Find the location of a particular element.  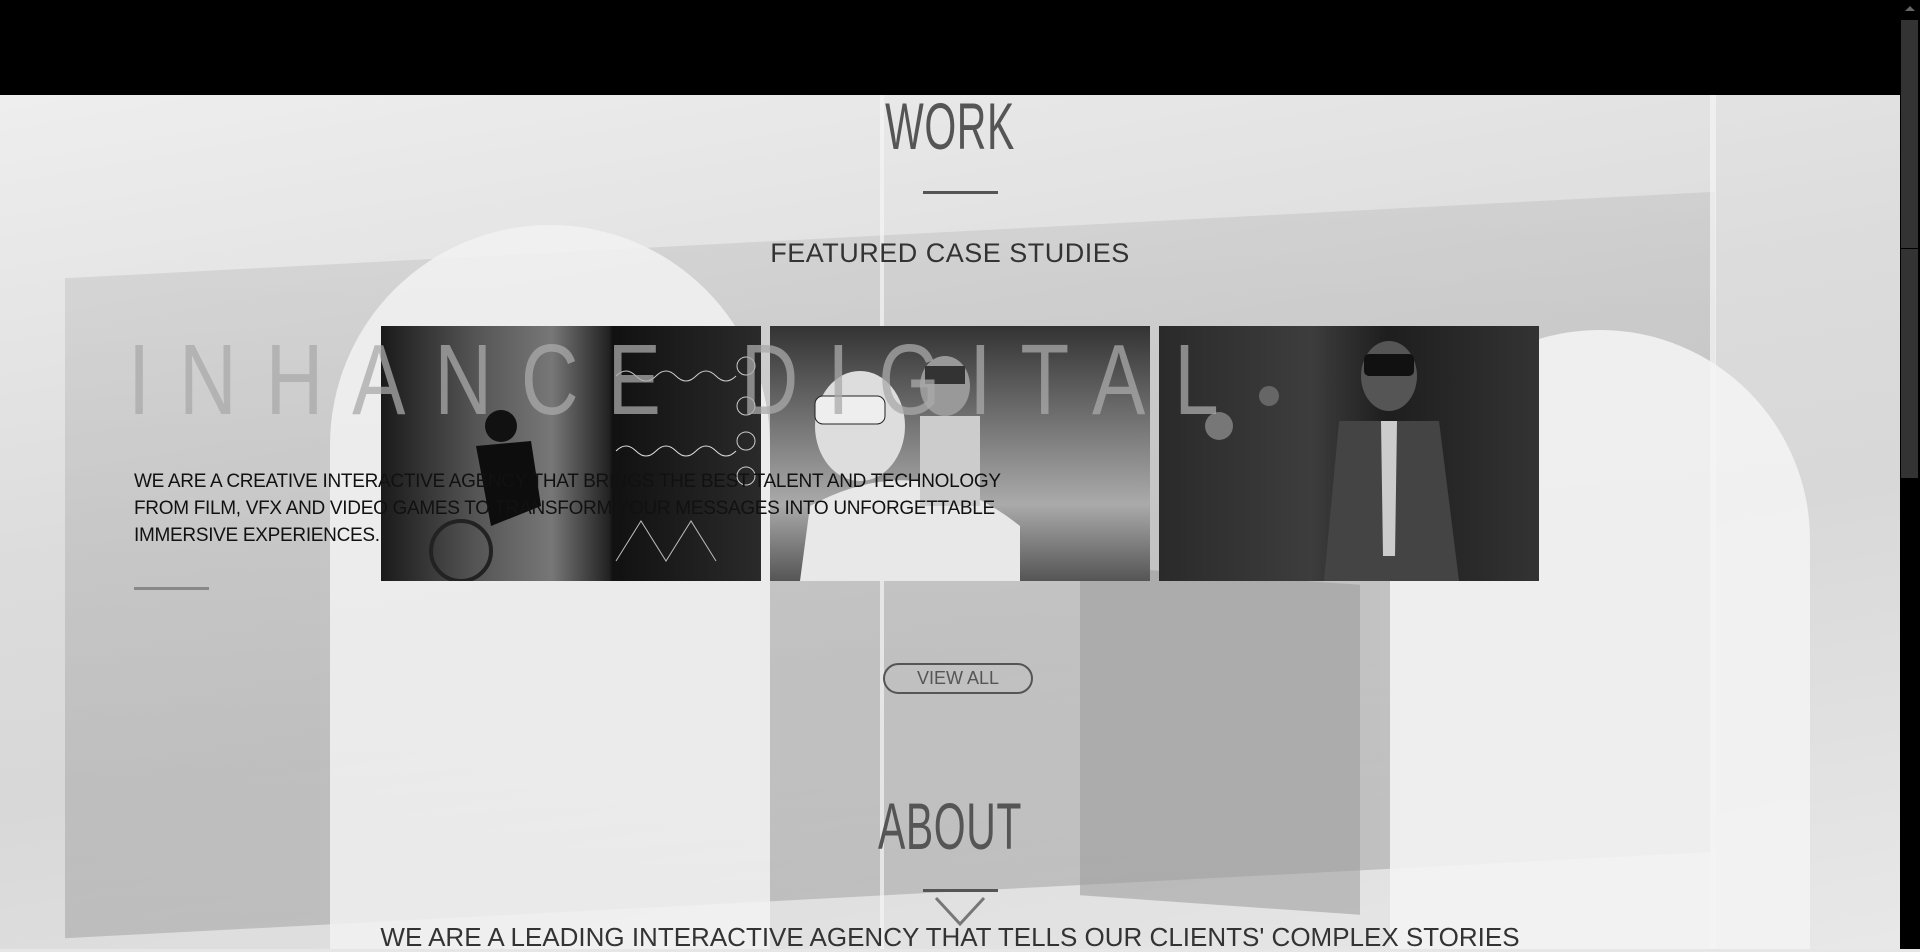

about-title-divider is located at coordinates (960, 890).